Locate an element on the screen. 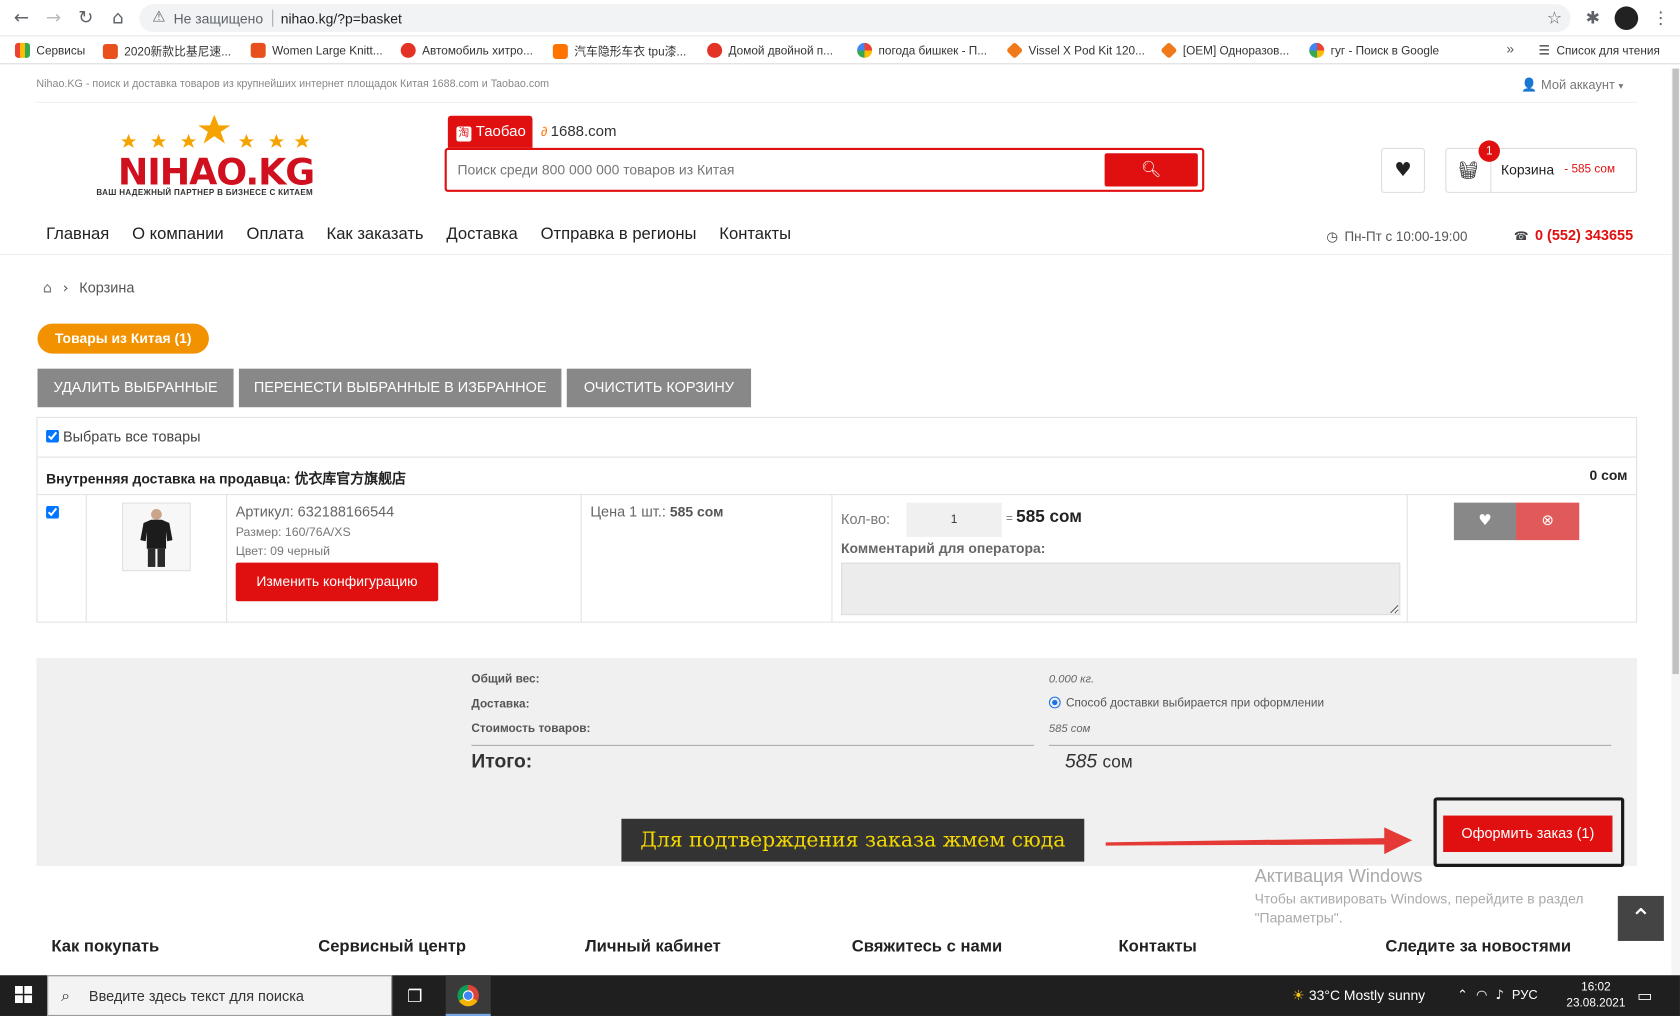  search-button: 🔍︎ is located at coordinates (1151, 170).